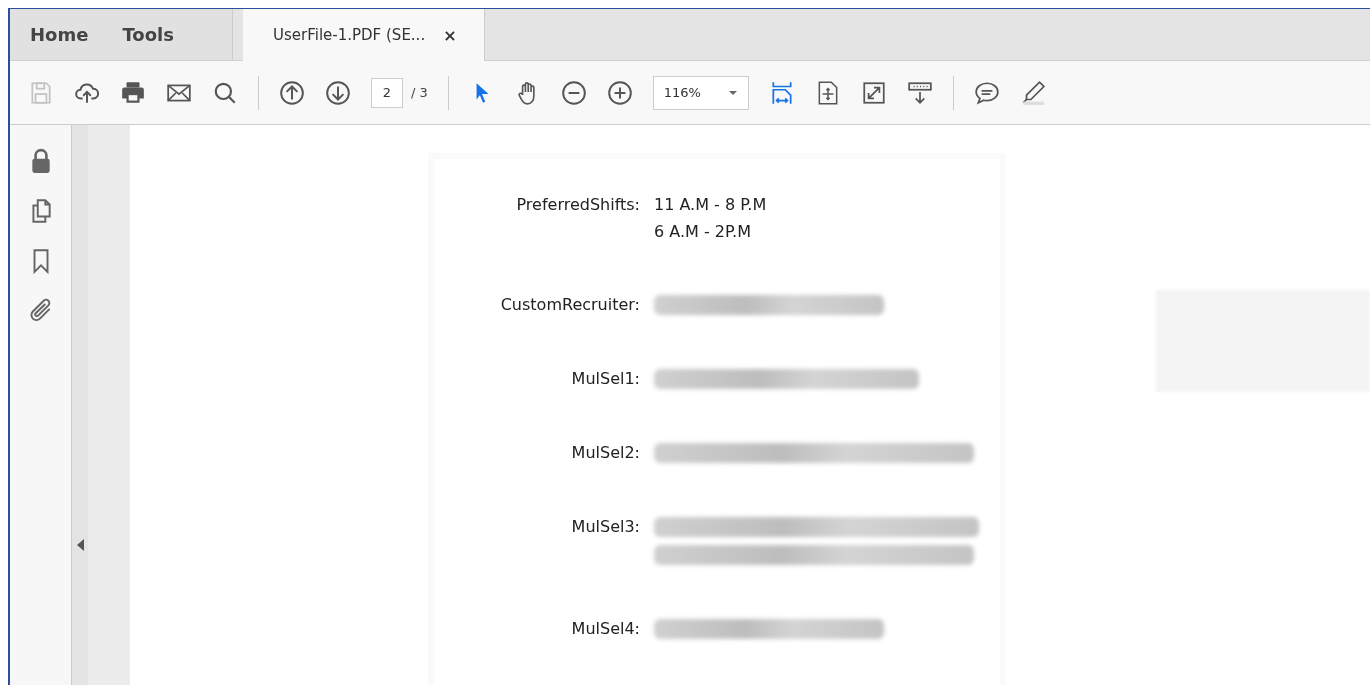  What do you see at coordinates (573, 92) in the screenshot?
I see `zoom-out-icon` at bounding box center [573, 92].